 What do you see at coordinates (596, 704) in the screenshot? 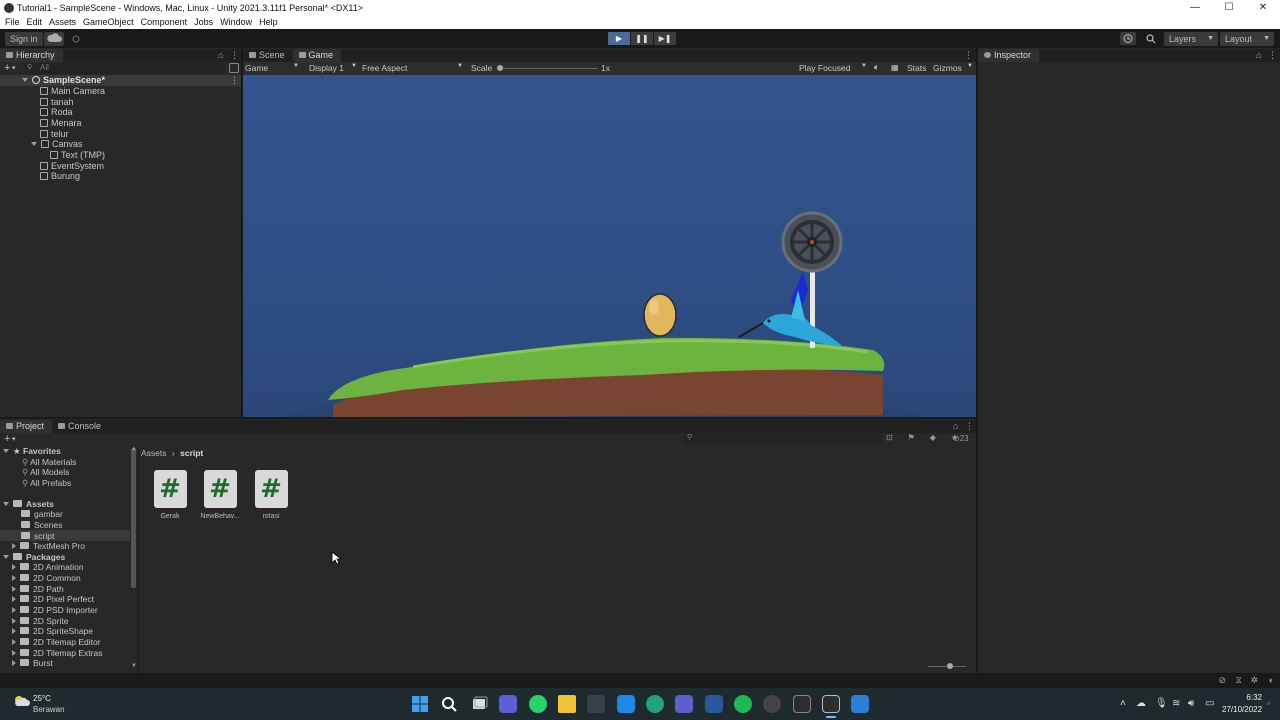
I see `microsoft-store-icon` at bounding box center [596, 704].